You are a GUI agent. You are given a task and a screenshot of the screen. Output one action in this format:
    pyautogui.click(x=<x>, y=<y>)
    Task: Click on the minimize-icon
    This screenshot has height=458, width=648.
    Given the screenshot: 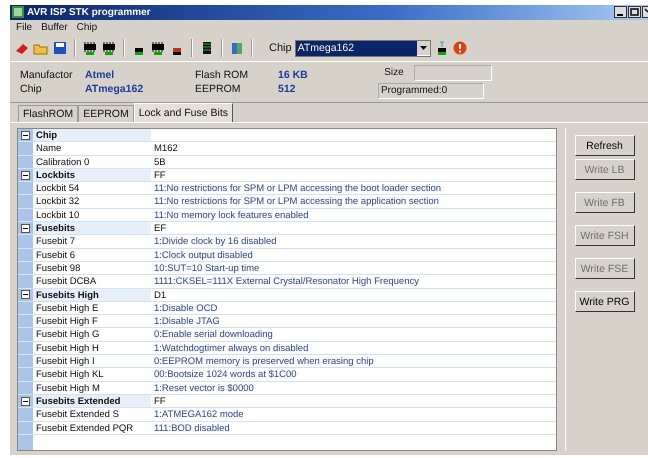 What is the action you would take?
    pyautogui.click(x=620, y=12)
    